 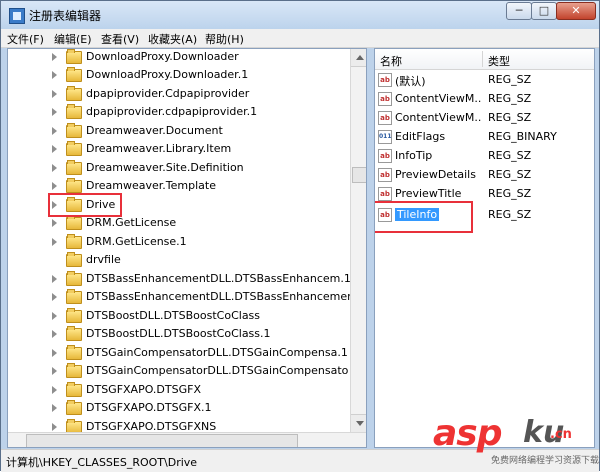 What do you see at coordinates (131, 222) in the screenshot?
I see `tree-item-label: DRM.GetLicense` at bounding box center [131, 222].